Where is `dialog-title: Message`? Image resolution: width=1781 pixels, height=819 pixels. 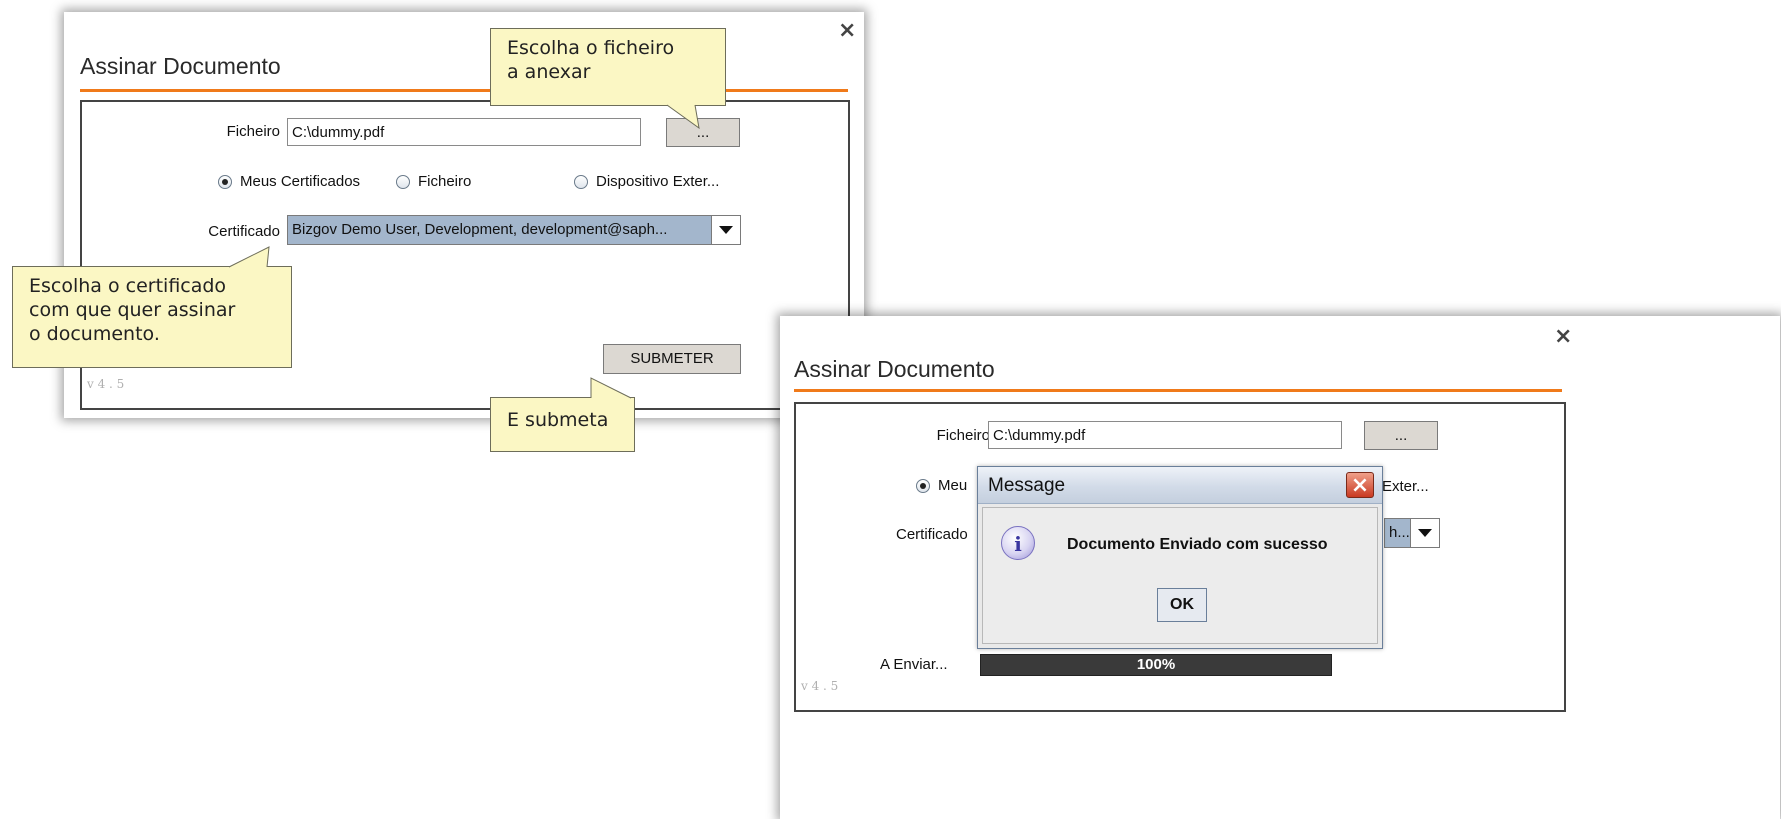
dialog-title: Message is located at coordinates (1027, 485).